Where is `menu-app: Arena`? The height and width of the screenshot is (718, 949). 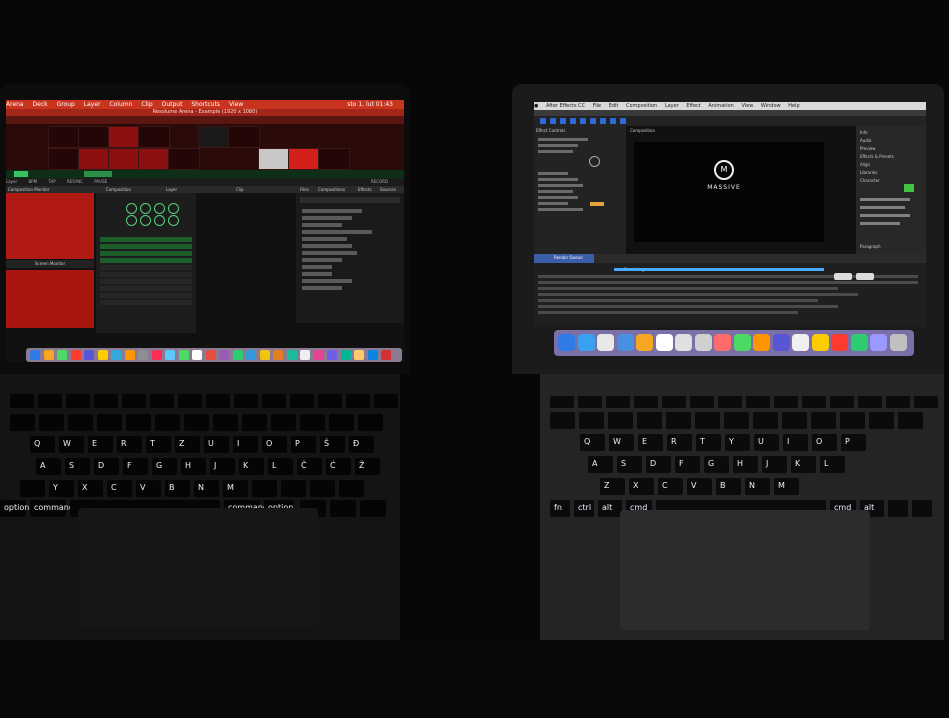
menu-app: Arena is located at coordinates (15, 104).